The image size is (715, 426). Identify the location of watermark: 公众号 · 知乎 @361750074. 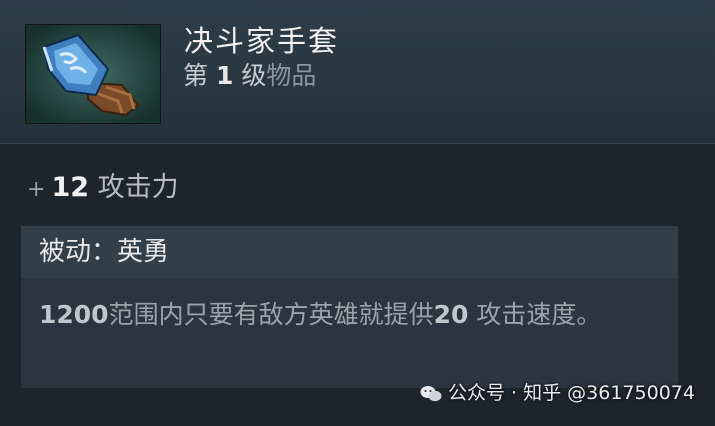
(557, 393).